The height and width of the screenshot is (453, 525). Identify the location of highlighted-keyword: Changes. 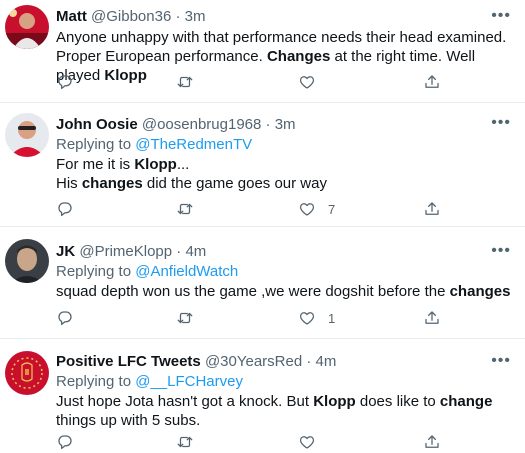
(298, 56).